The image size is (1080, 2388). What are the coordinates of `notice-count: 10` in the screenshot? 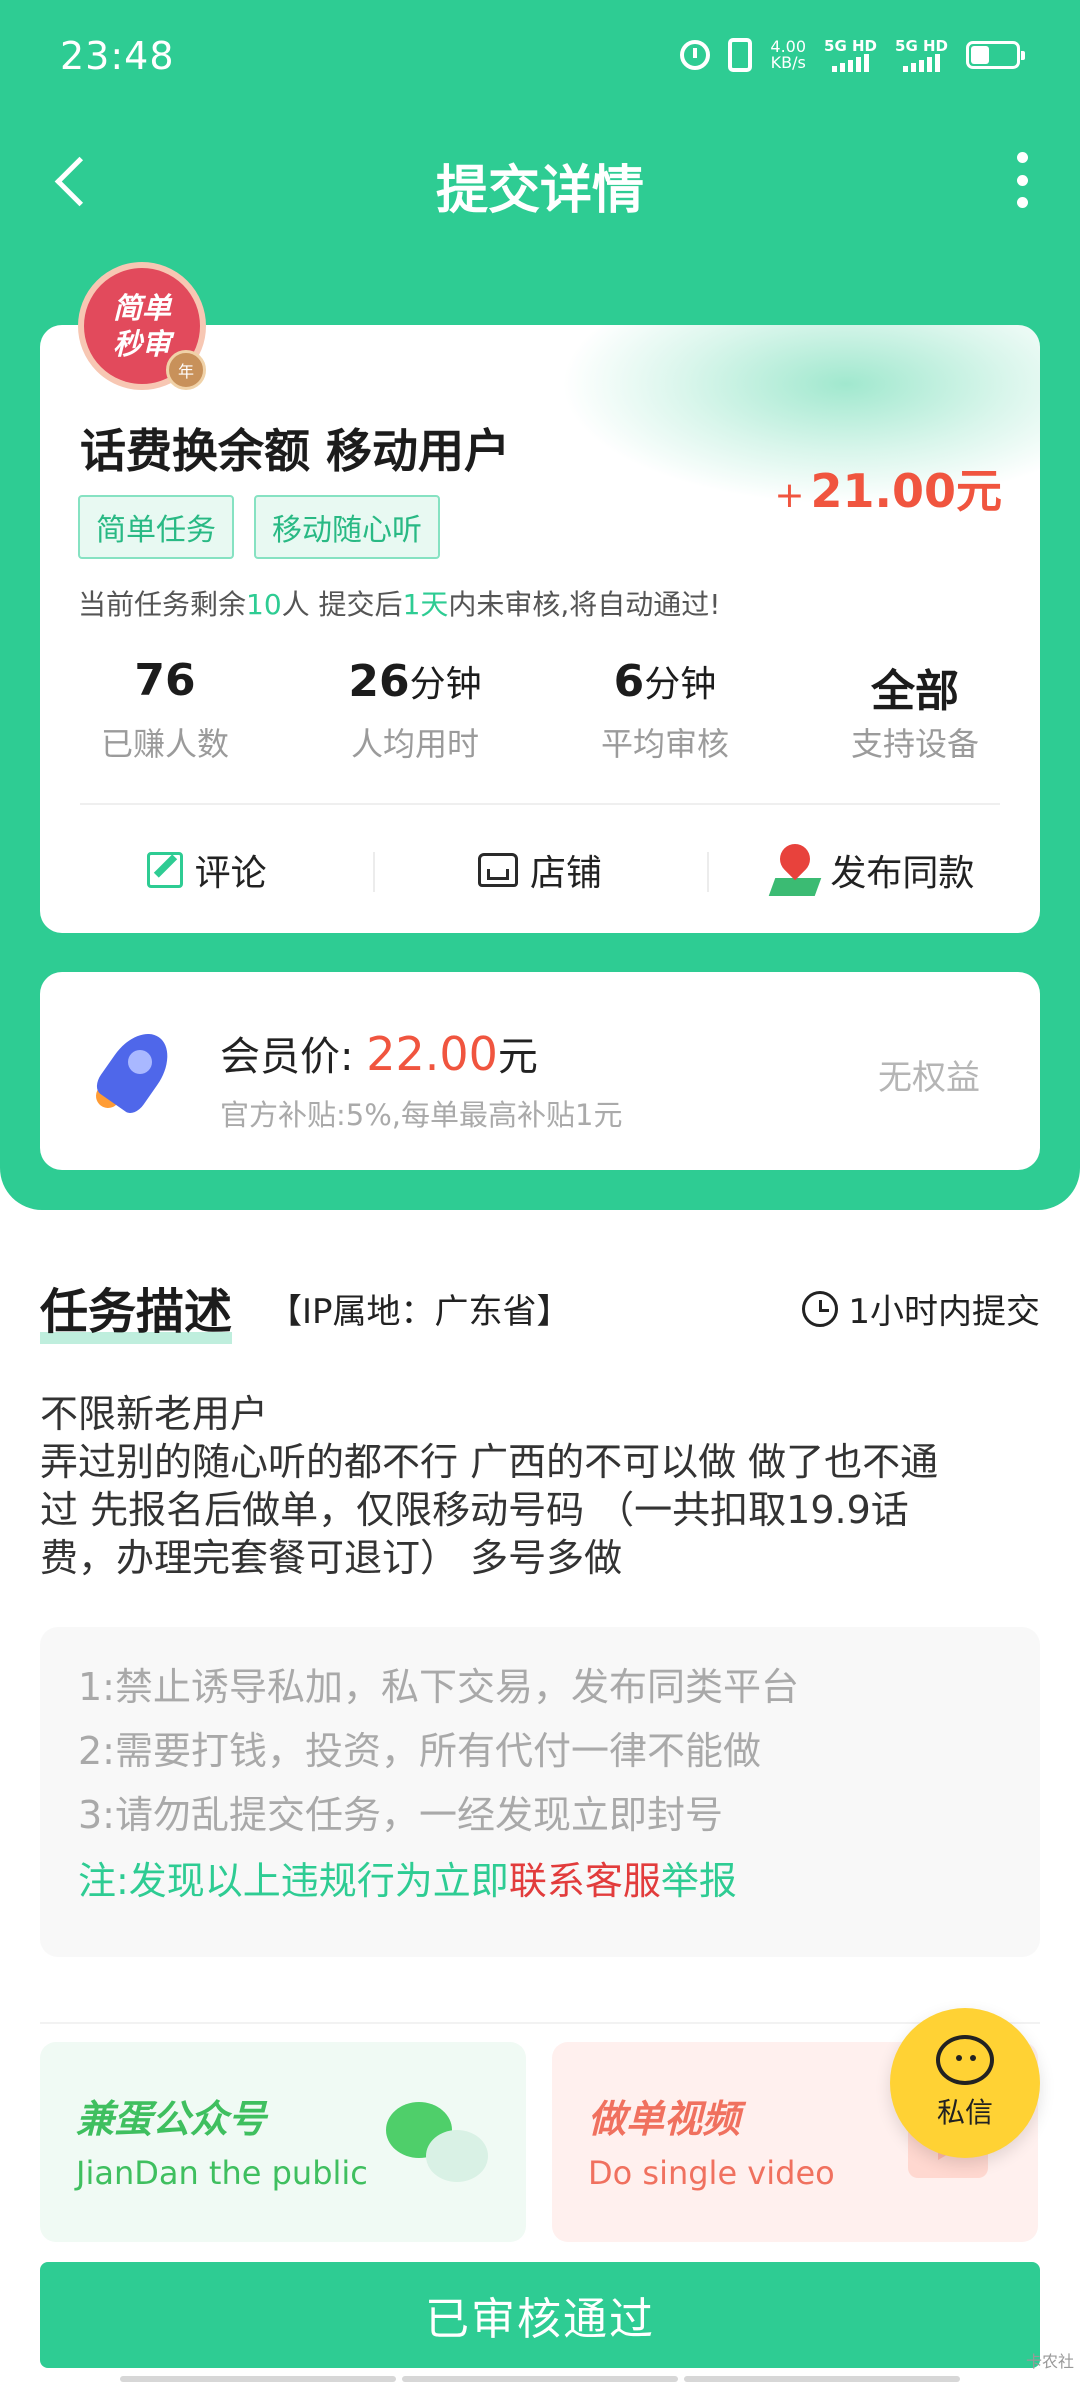 It's located at (264, 604).